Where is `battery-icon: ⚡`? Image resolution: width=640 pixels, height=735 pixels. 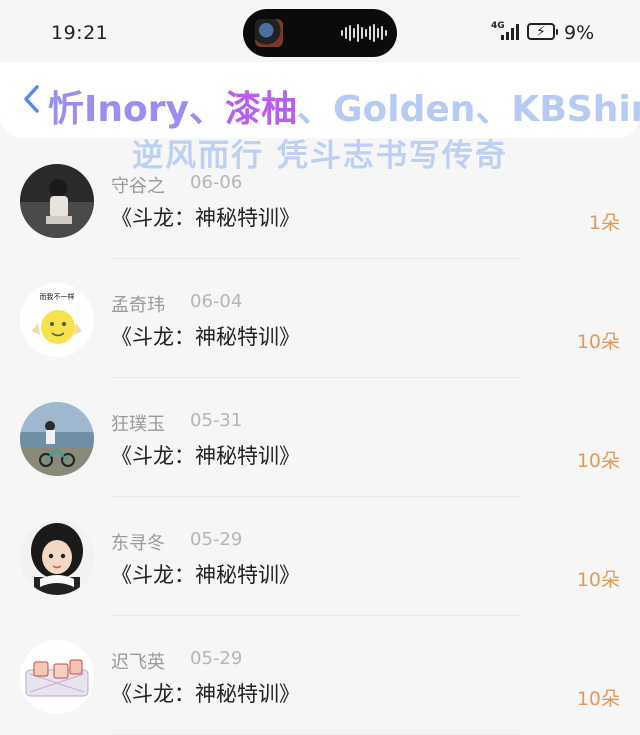
battery-icon: ⚡ is located at coordinates (542, 31).